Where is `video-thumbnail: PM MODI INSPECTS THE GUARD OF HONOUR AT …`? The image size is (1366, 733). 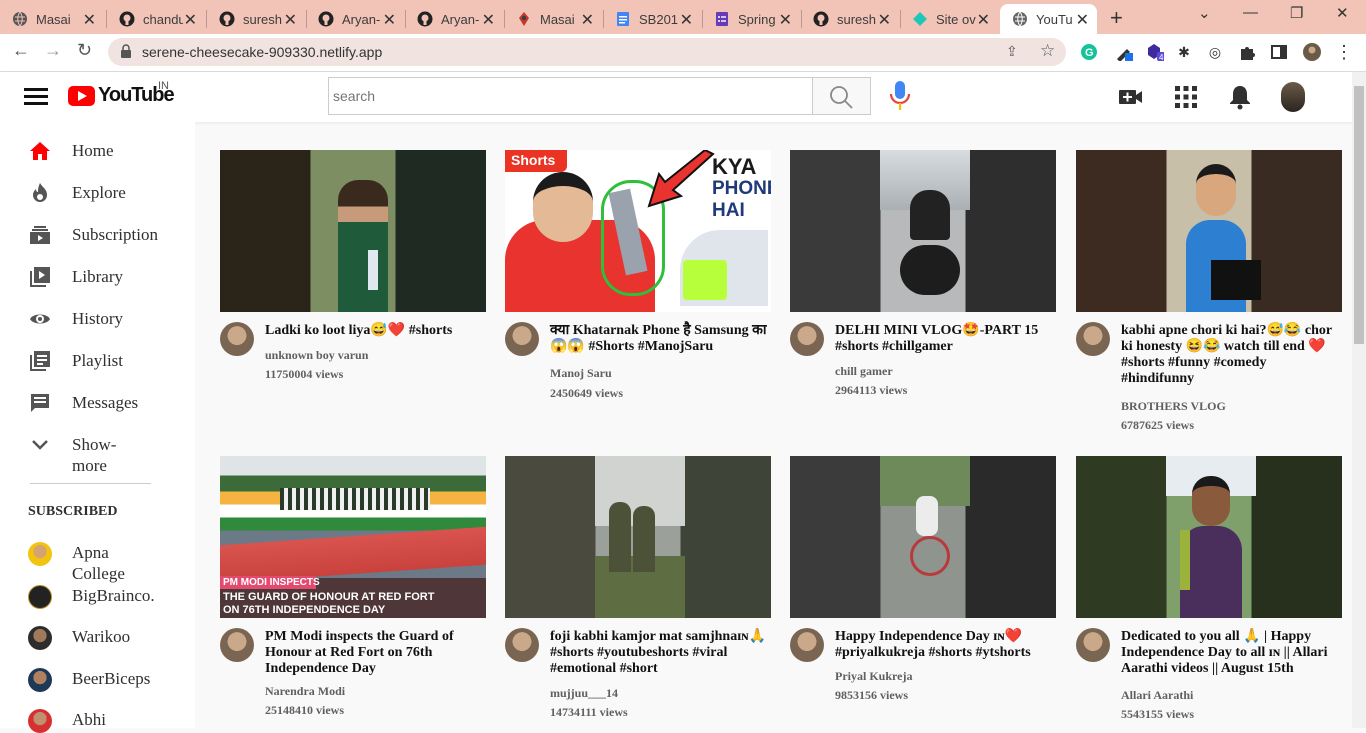 video-thumbnail: PM MODI INSPECTS THE GUARD OF HONOUR AT … is located at coordinates (353, 537).